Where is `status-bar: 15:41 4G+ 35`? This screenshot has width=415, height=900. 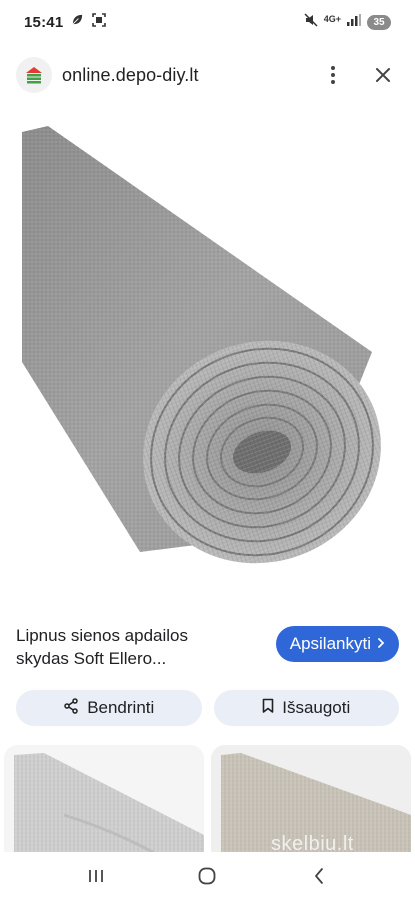
status-bar: 15:41 4G+ 35 is located at coordinates (207, 22).